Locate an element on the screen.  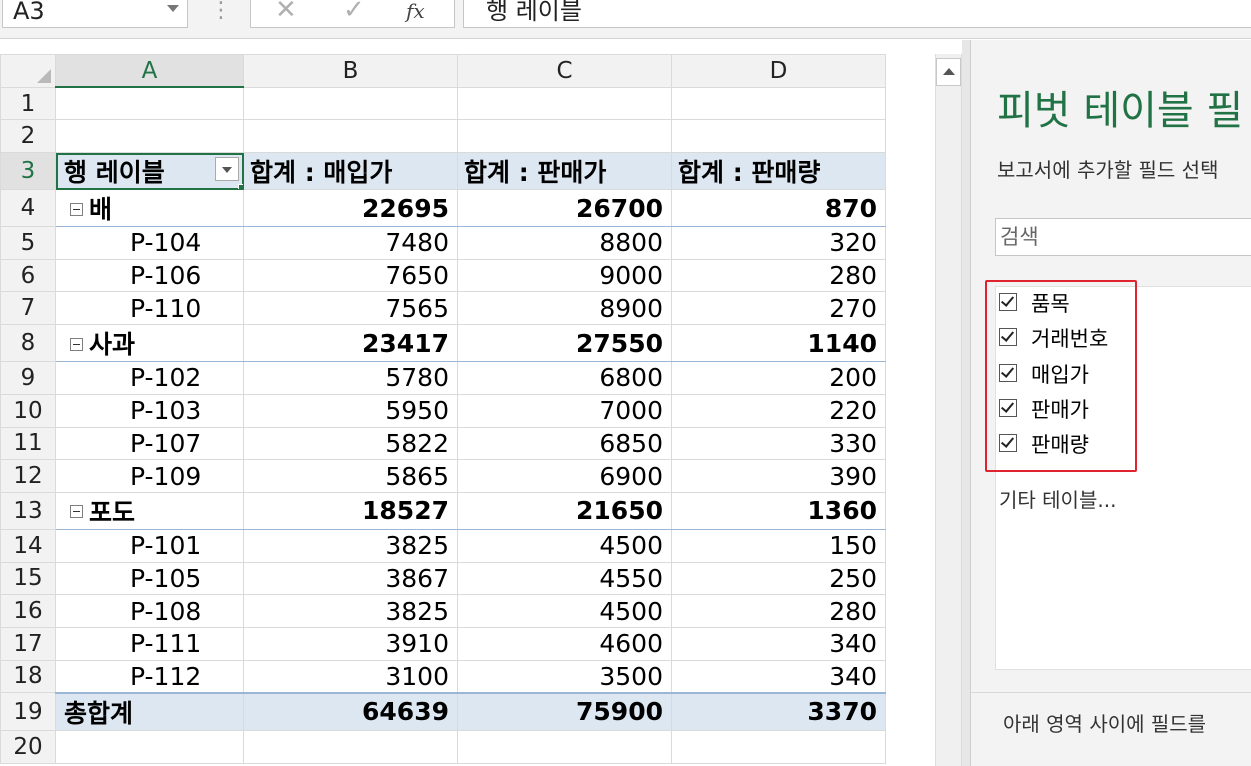
column-header-a: A is located at coordinates (149, 71).